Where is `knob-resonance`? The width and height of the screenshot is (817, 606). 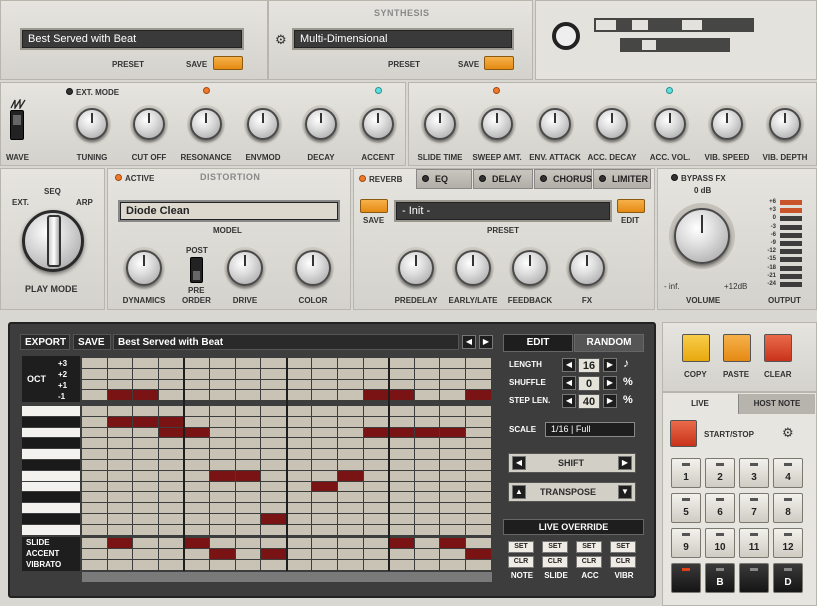 knob-resonance is located at coordinates (206, 124).